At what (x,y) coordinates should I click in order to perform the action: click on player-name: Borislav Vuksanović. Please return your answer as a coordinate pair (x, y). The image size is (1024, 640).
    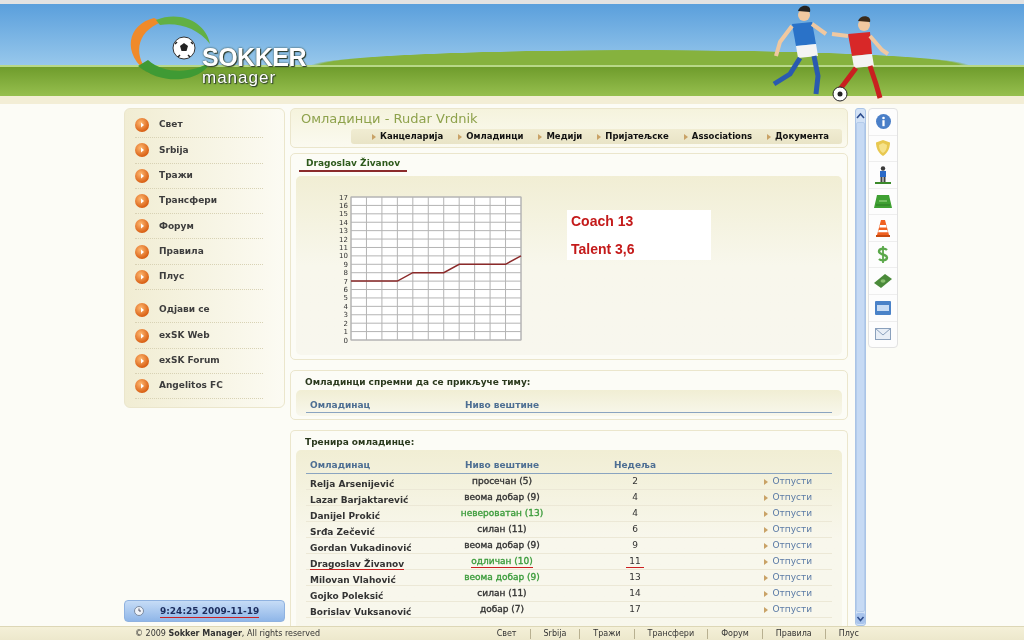
    Looking at the image, I should click on (361, 611).